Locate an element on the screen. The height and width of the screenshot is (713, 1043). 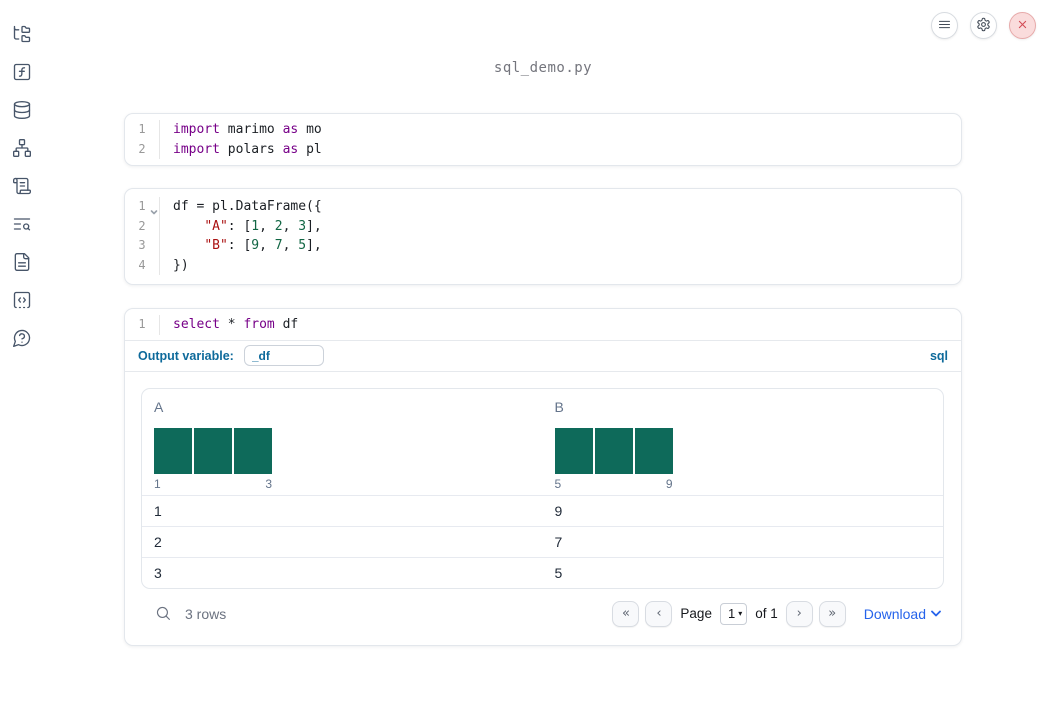
page-select-value: 1 is located at coordinates (731, 613).